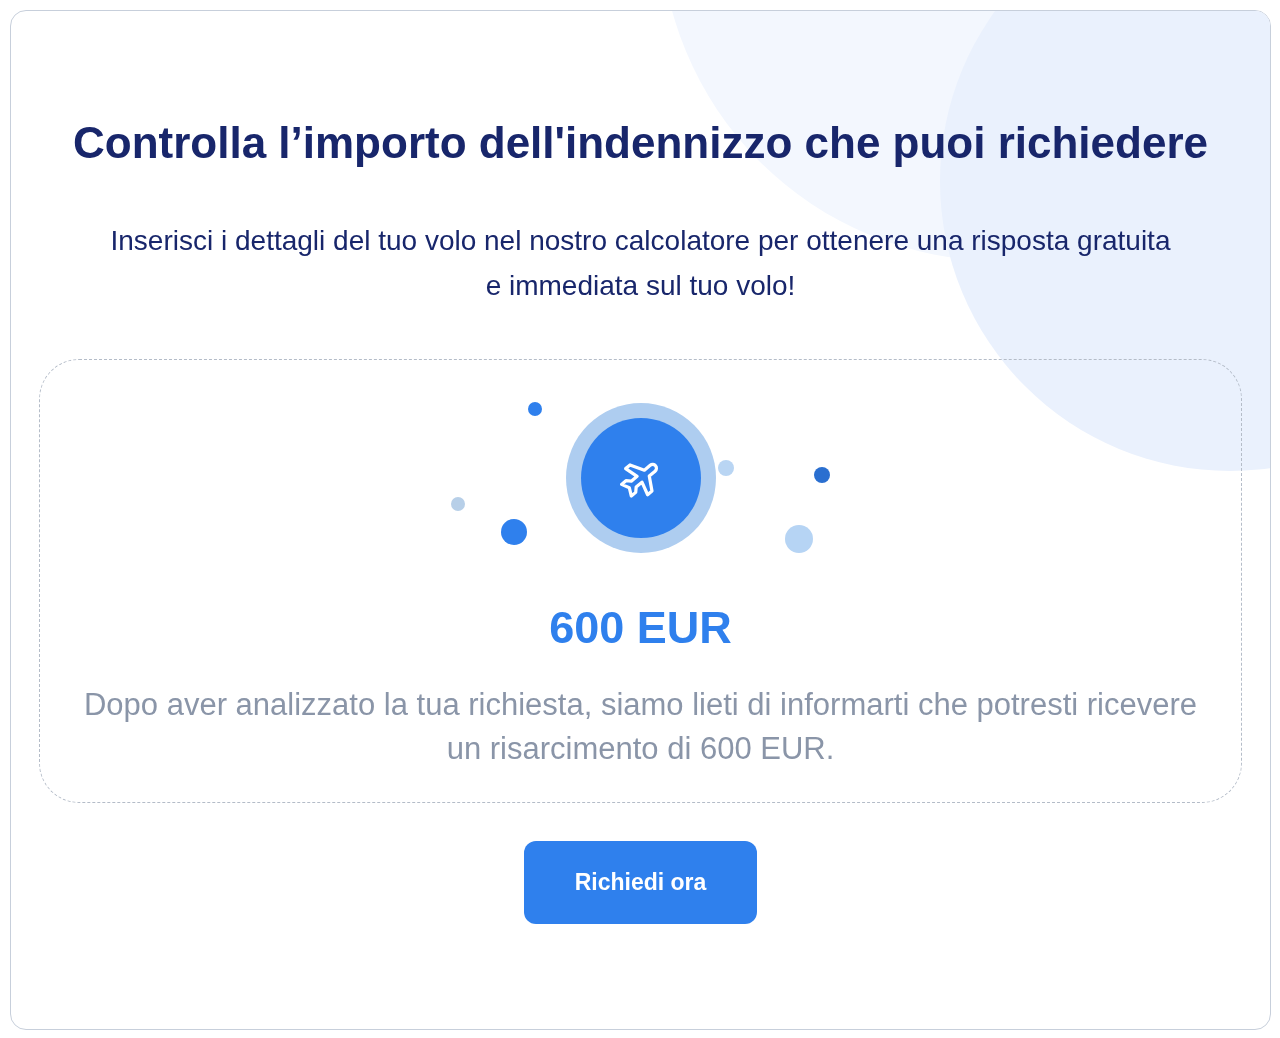 This screenshot has width=1280, height=1038. I want to click on intro-text: Inserisci i dettagli del tuo volo nel nostro calcolatore per ottenere una risposta gratuita e immediata sul tuo volo!, so click(640, 263).